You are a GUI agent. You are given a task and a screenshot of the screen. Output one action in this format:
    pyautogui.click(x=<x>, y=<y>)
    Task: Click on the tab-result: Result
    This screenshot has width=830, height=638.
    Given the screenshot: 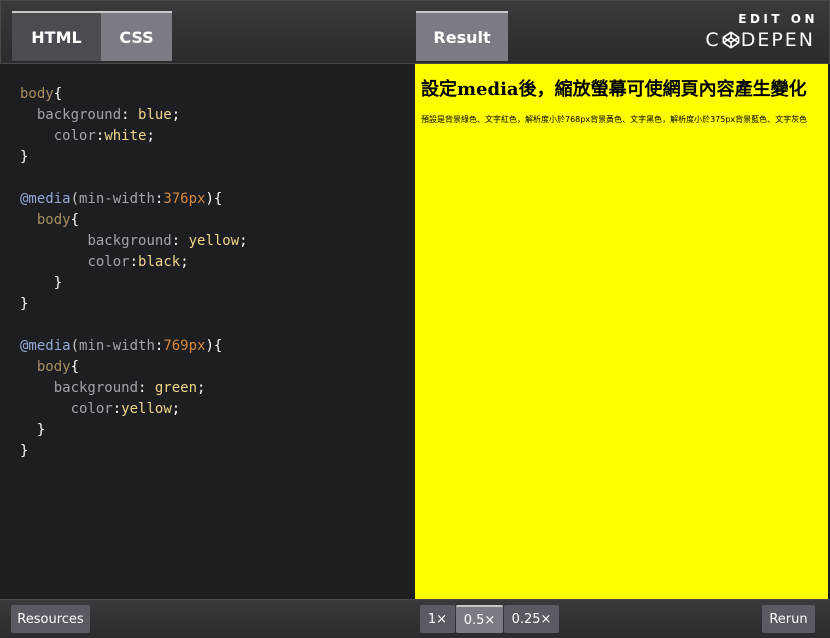 What is the action you would take?
    pyautogui.click(x=462, y=36)
    